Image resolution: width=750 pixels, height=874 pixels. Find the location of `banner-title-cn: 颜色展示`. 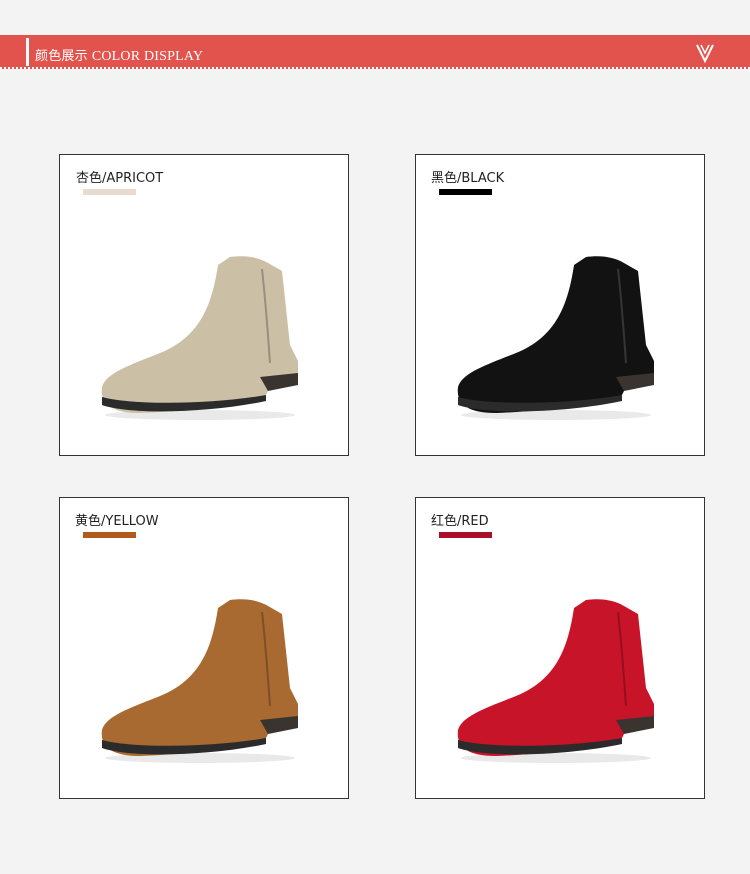

banner-title-cn: 颜色展示 is located at coordinates (61, 56).